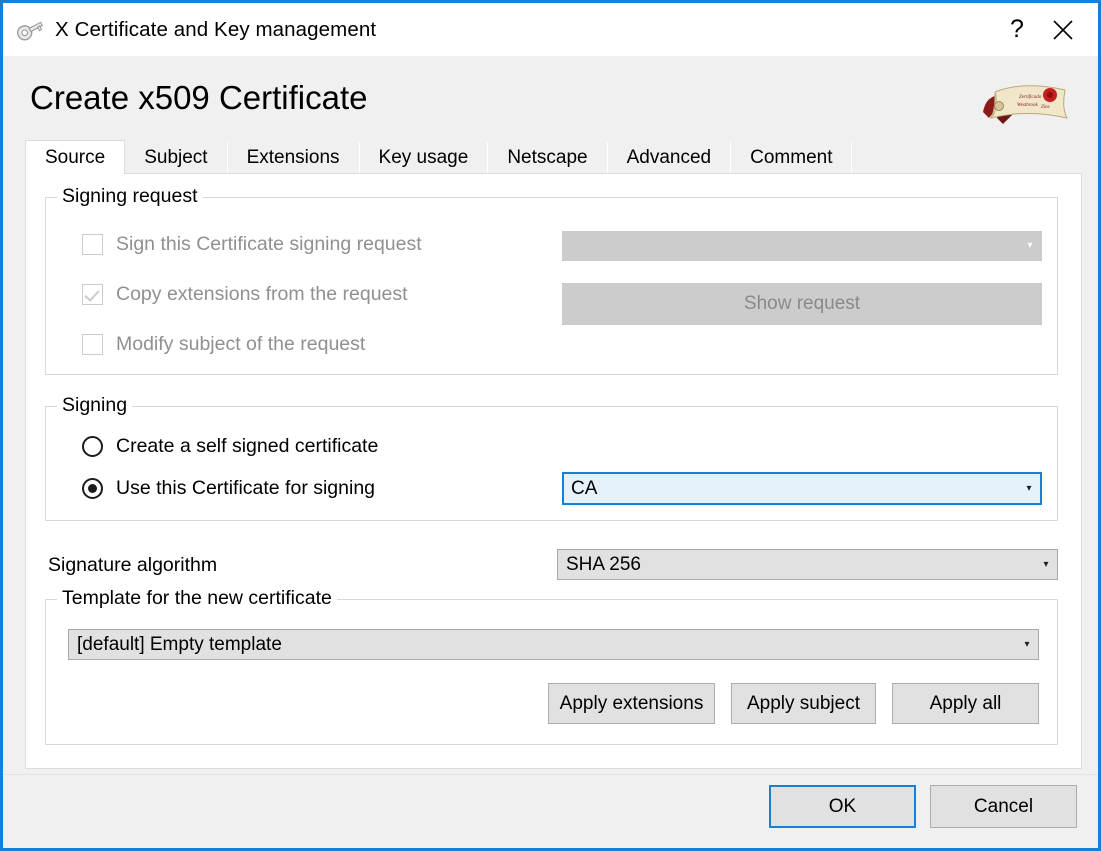 Image resolution: width=1101 pixels, height=851 pixels. What do you see at coordinates (548, 158) in the screenshot?
I see `tab-netscape: Netscape` at bounding box center [548, 158].